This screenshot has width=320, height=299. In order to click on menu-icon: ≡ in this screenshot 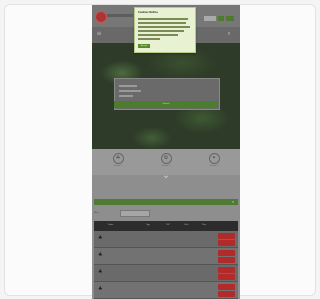, I will do `click(99, 34)`.